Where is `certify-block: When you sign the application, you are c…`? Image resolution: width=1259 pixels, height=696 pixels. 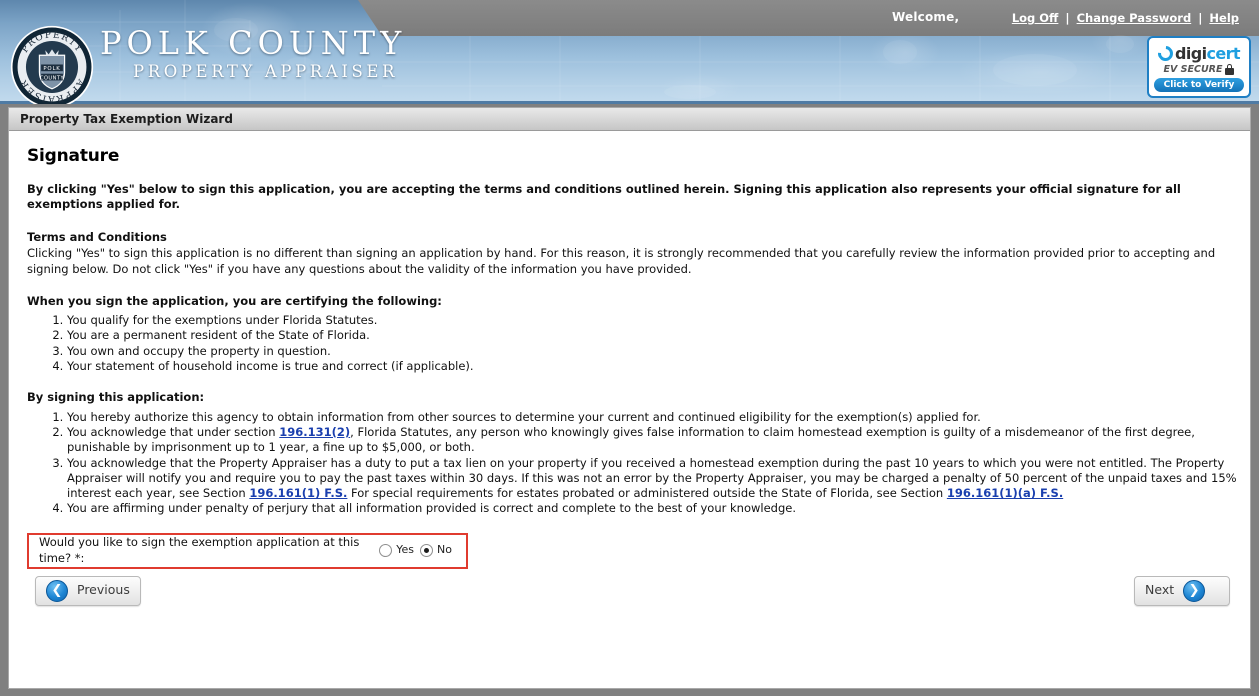
certify-block: When you sign the application, you are c… is located at coordinates (629, 334).